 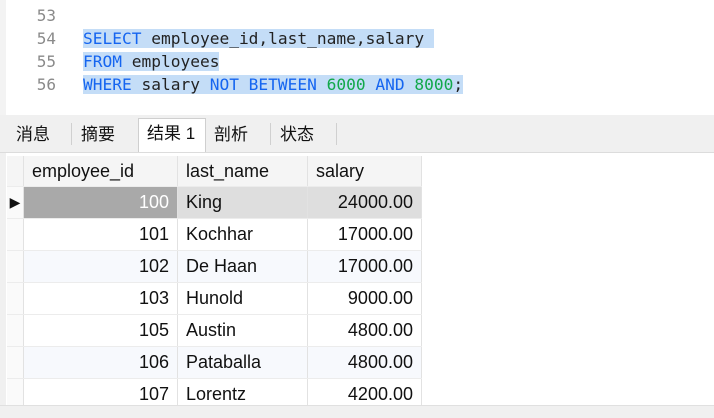 What do you see at coordinates (242, 266) in the screenshot?
I see `cell-last-name: De Haan` at bounding box center [242, 266].